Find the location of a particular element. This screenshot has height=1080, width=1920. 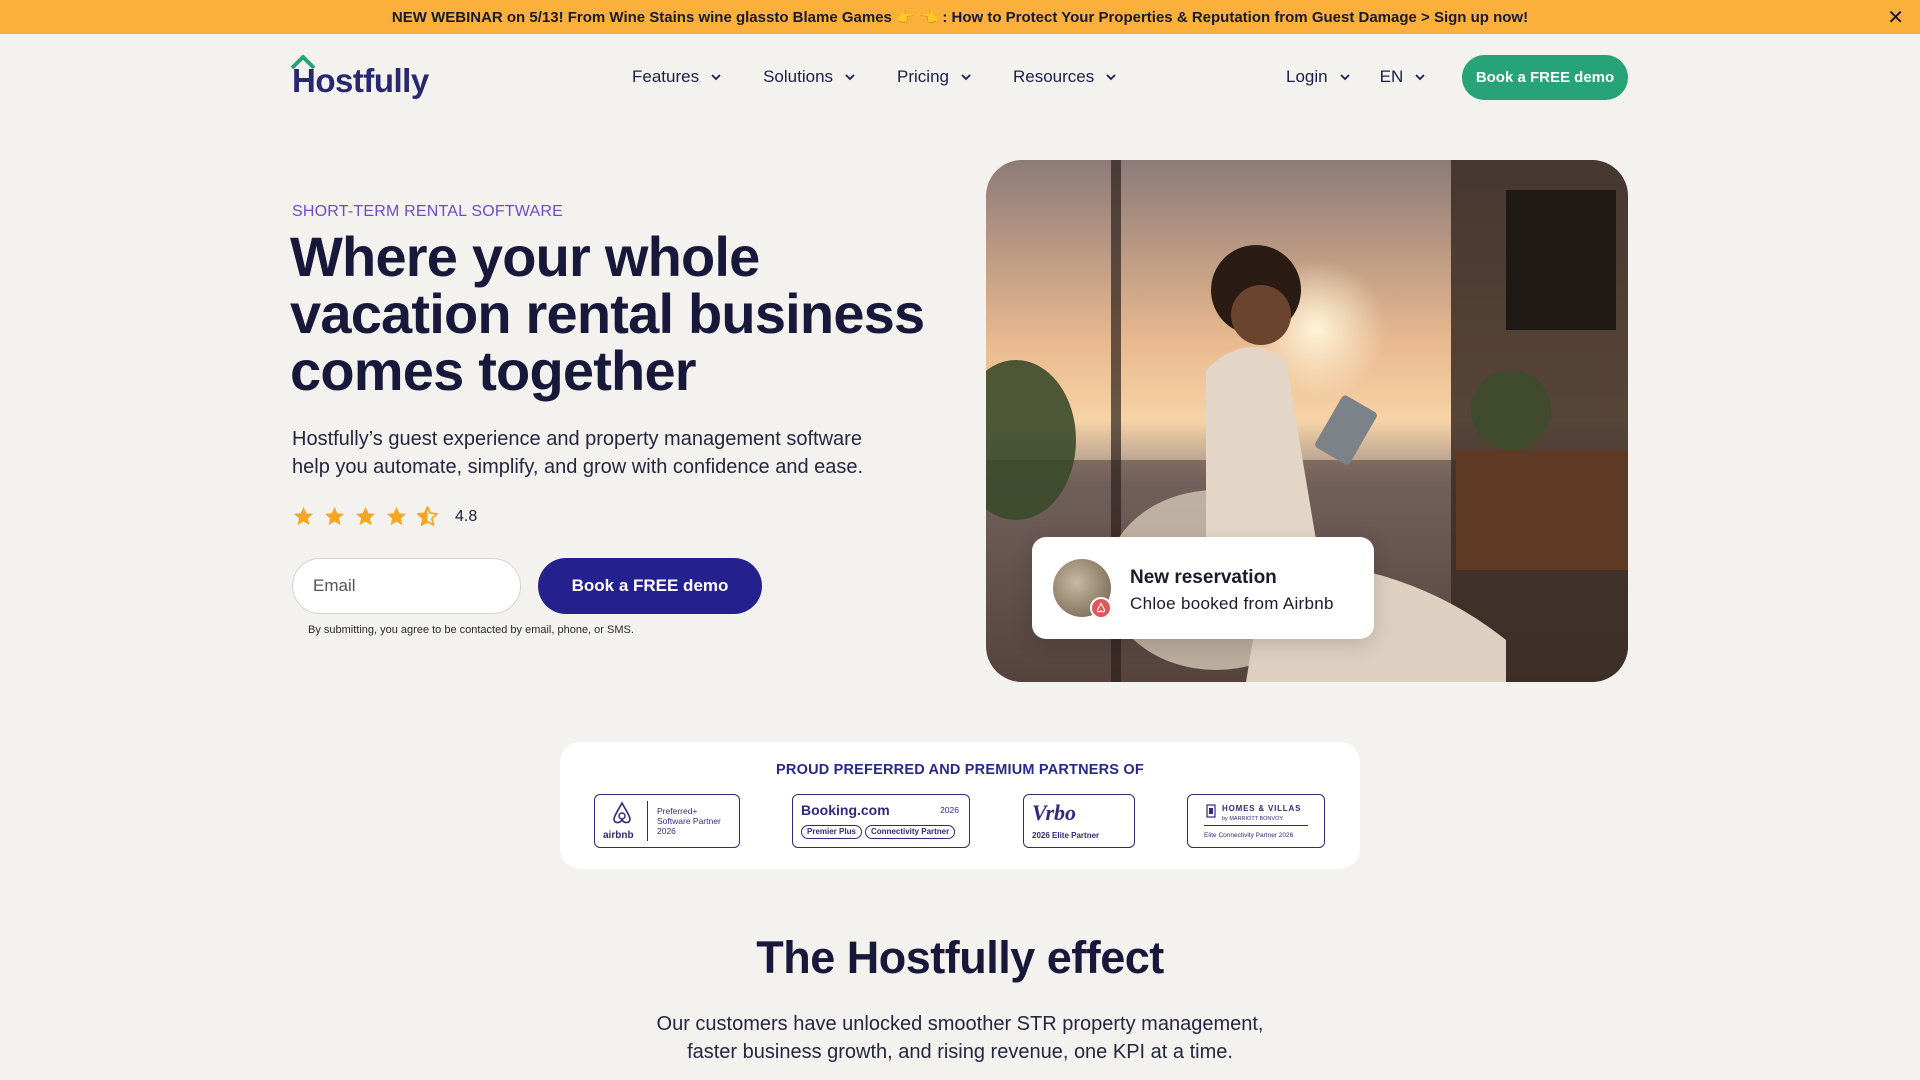

login-label: Login is located at coordinates (1307, 76).